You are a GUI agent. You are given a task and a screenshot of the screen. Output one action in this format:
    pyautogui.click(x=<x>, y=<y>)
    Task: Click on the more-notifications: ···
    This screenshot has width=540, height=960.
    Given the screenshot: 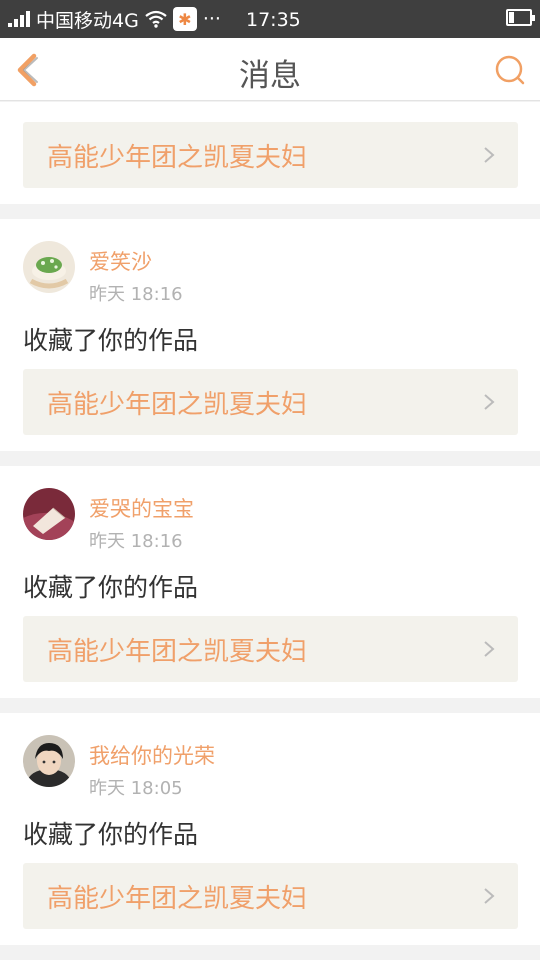 What is the action you would take?
    pyautogui.click(x=211, y=19)
    